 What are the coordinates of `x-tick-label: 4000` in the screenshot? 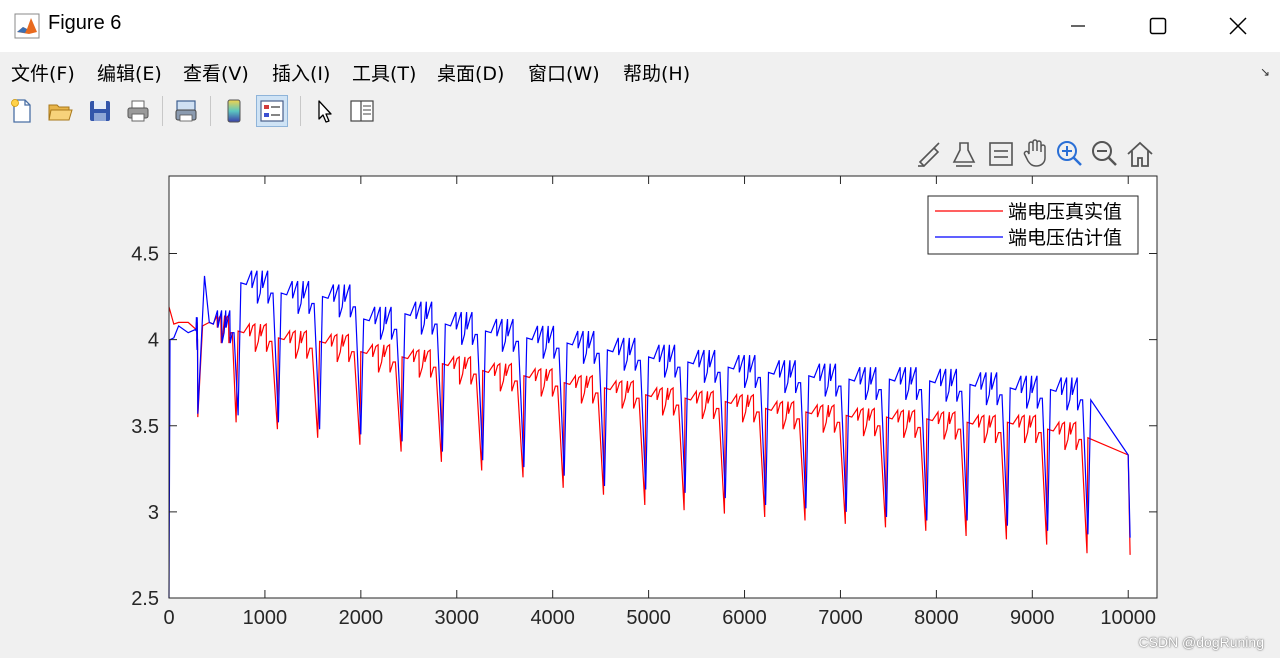 It's located at (552, 618).